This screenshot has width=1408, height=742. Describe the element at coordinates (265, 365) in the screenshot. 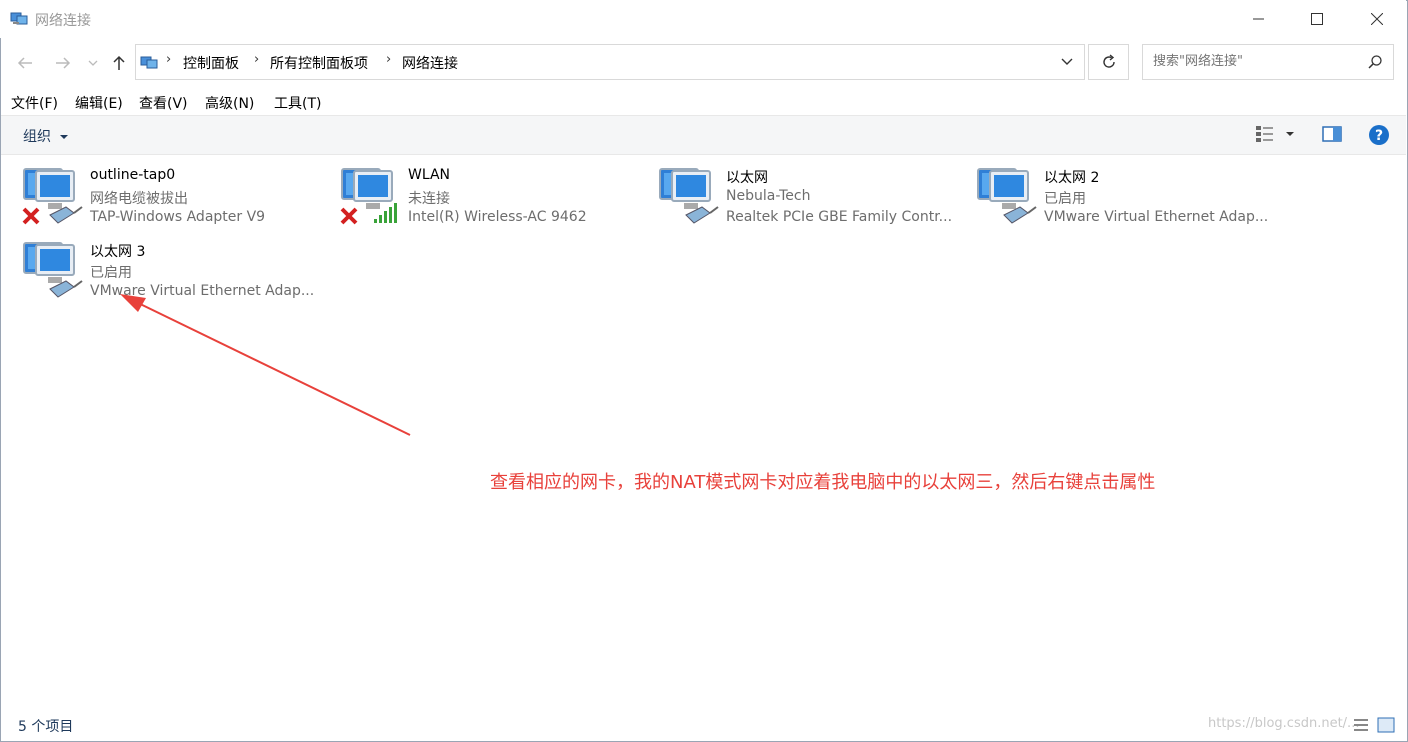

I see `annotation-arrow` at that location.